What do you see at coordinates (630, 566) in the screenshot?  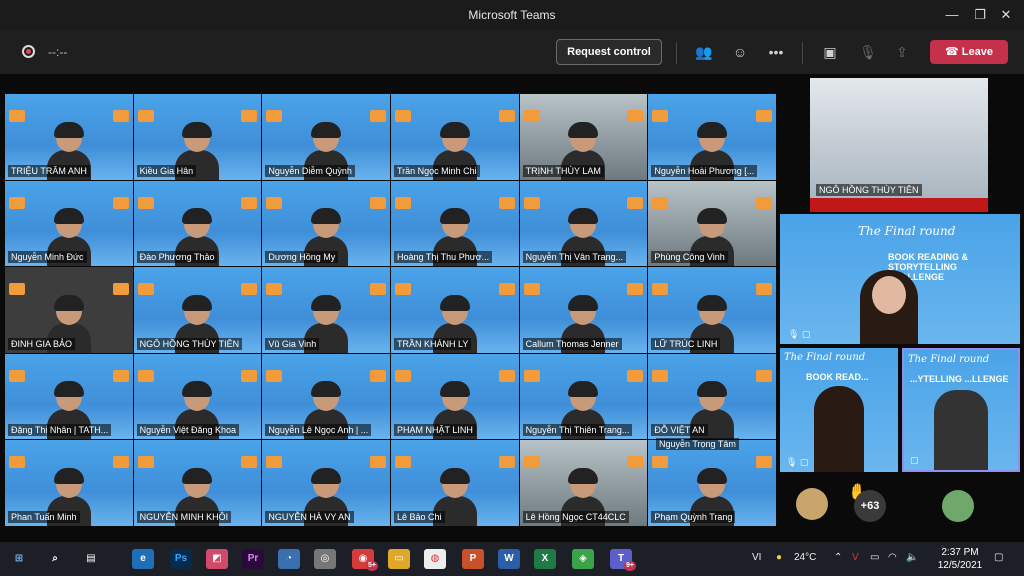 I see `badge: 9+` at bounding box center [630, 566].